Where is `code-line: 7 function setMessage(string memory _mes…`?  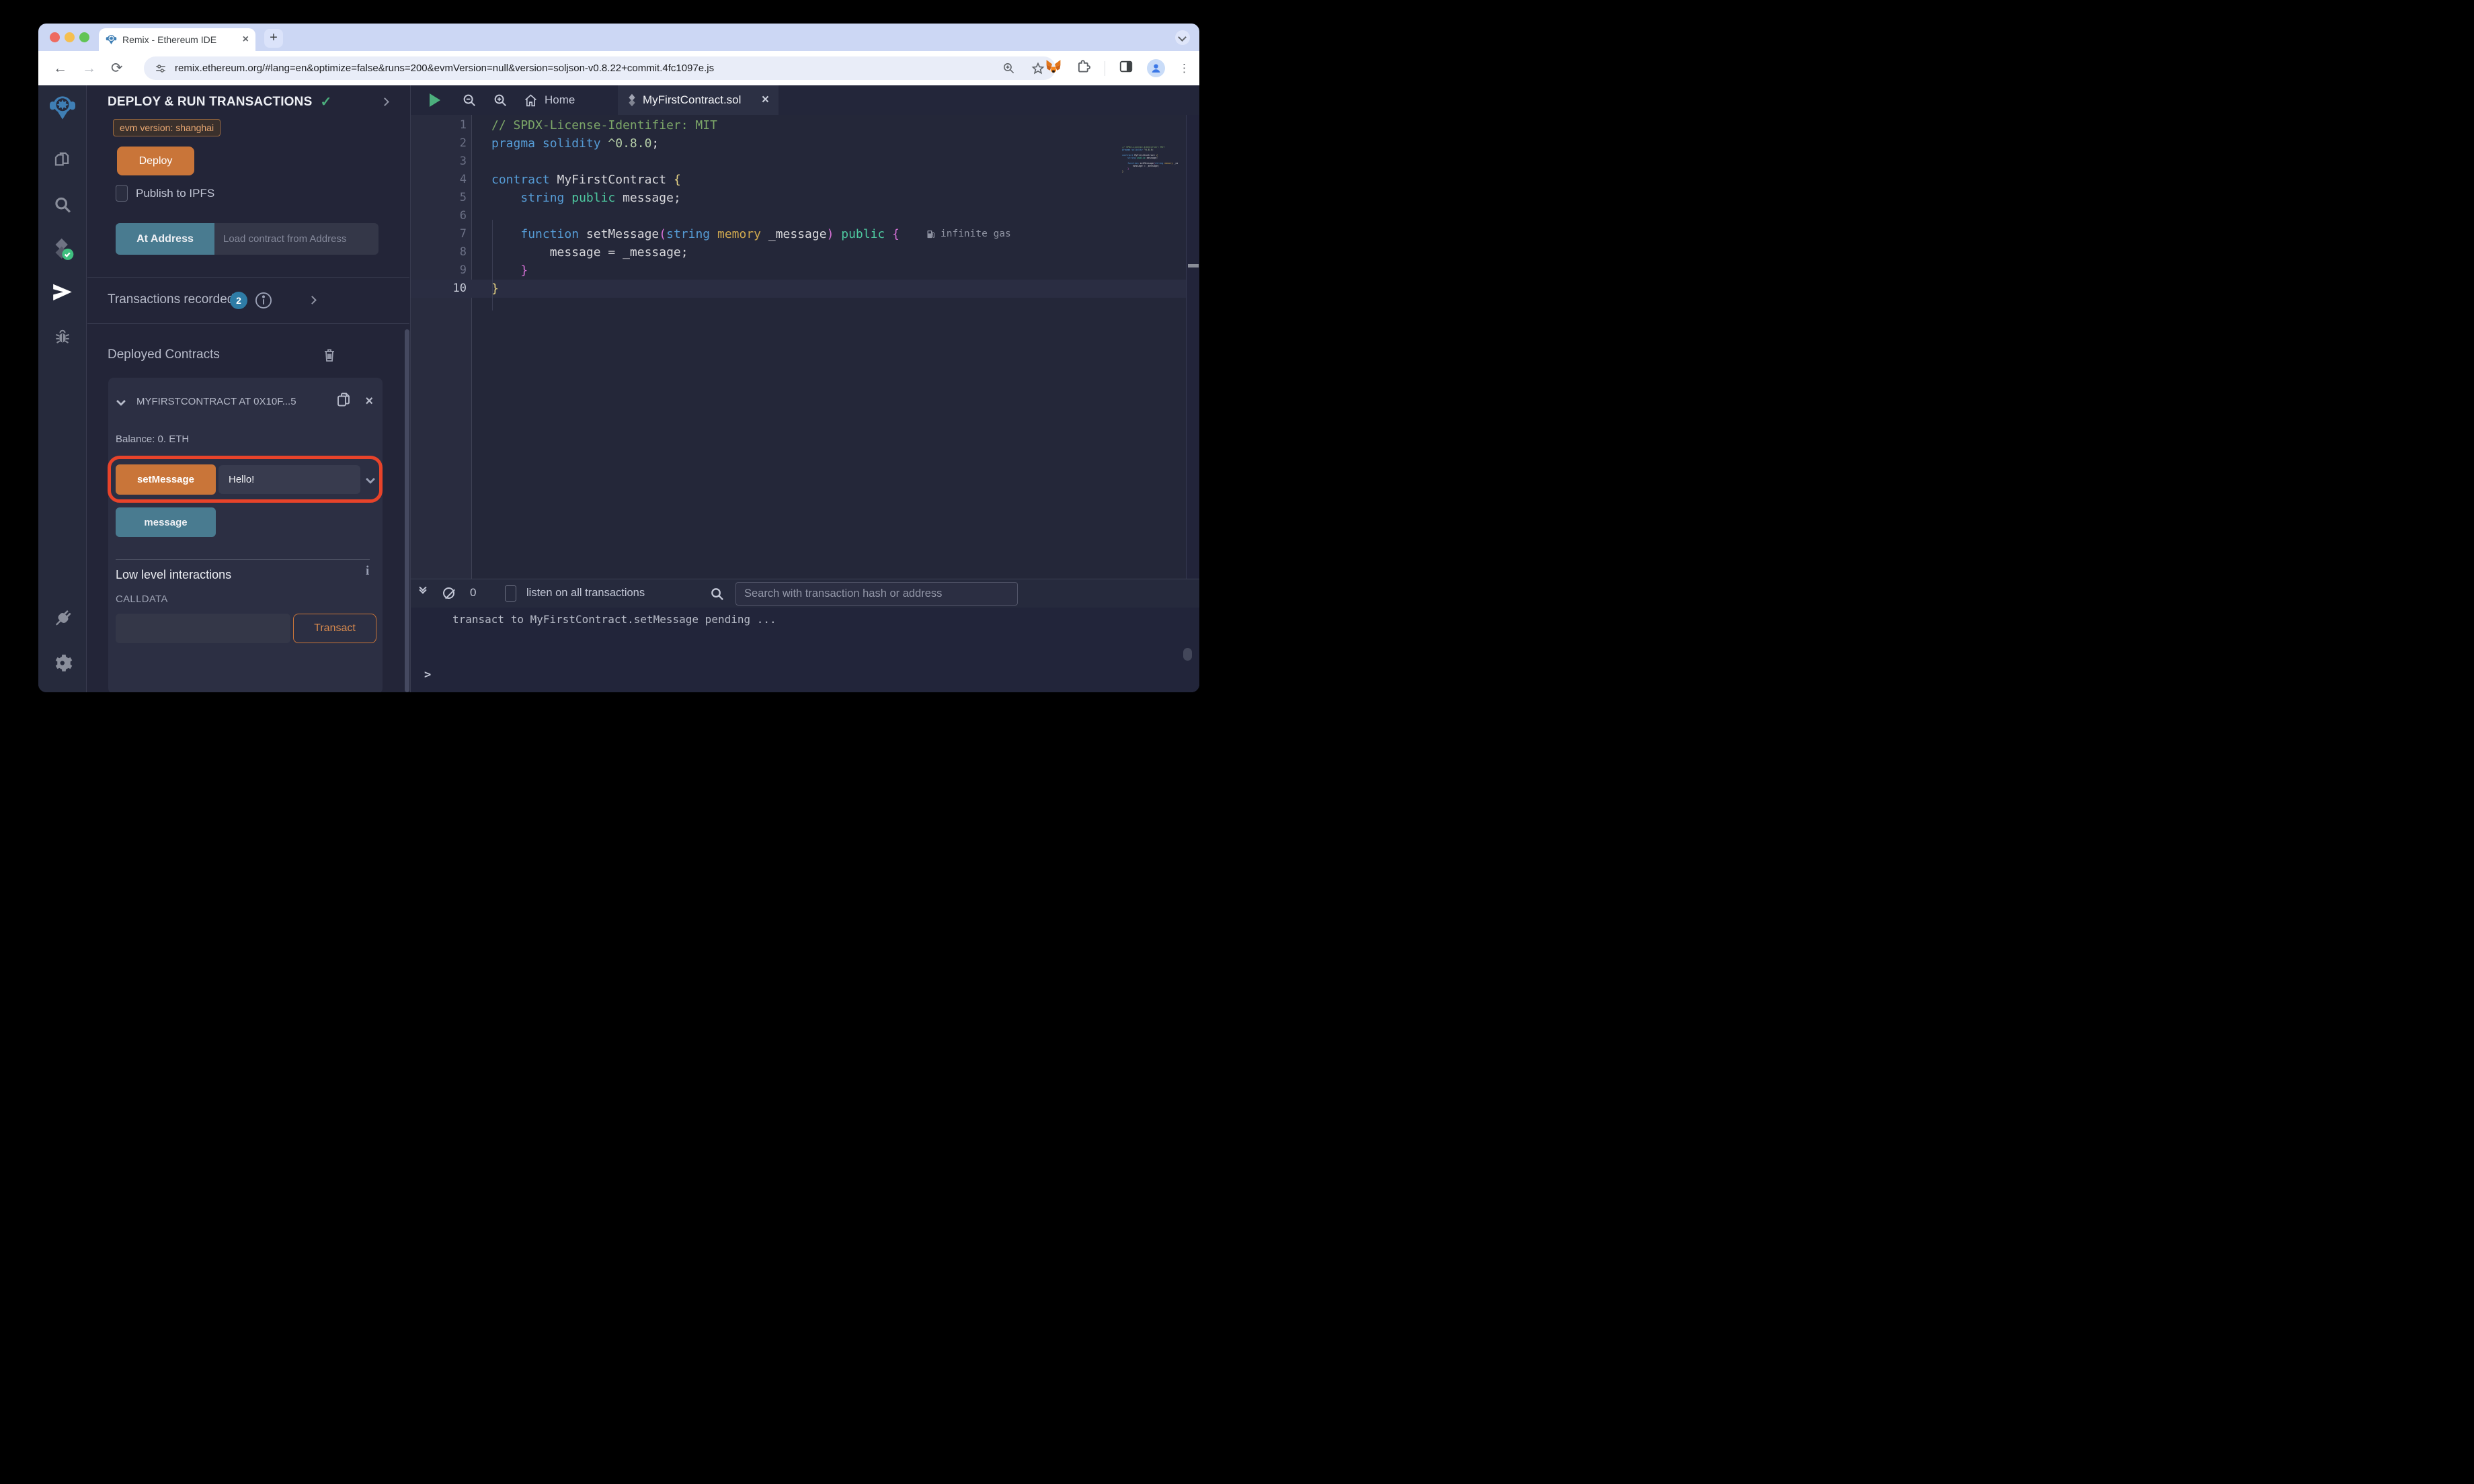
code-line: 7 function setMessage(string memory _mes… is located at coordinates (805, 234).